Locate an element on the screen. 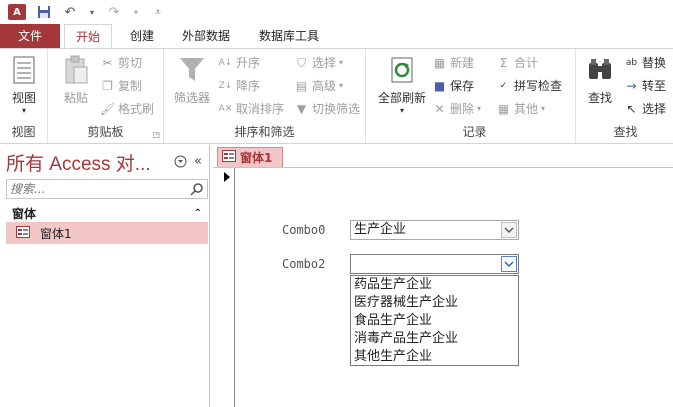  advanced-label: 高级 is located at coordinates (324, 86).